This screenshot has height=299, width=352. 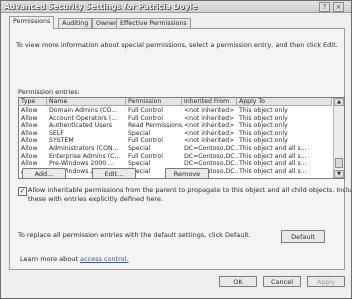 What do you see at coordinates (50, 259) in the screenshot?
I see `learn-more-prefix: Learn more about` at bounding box center [50, 259].